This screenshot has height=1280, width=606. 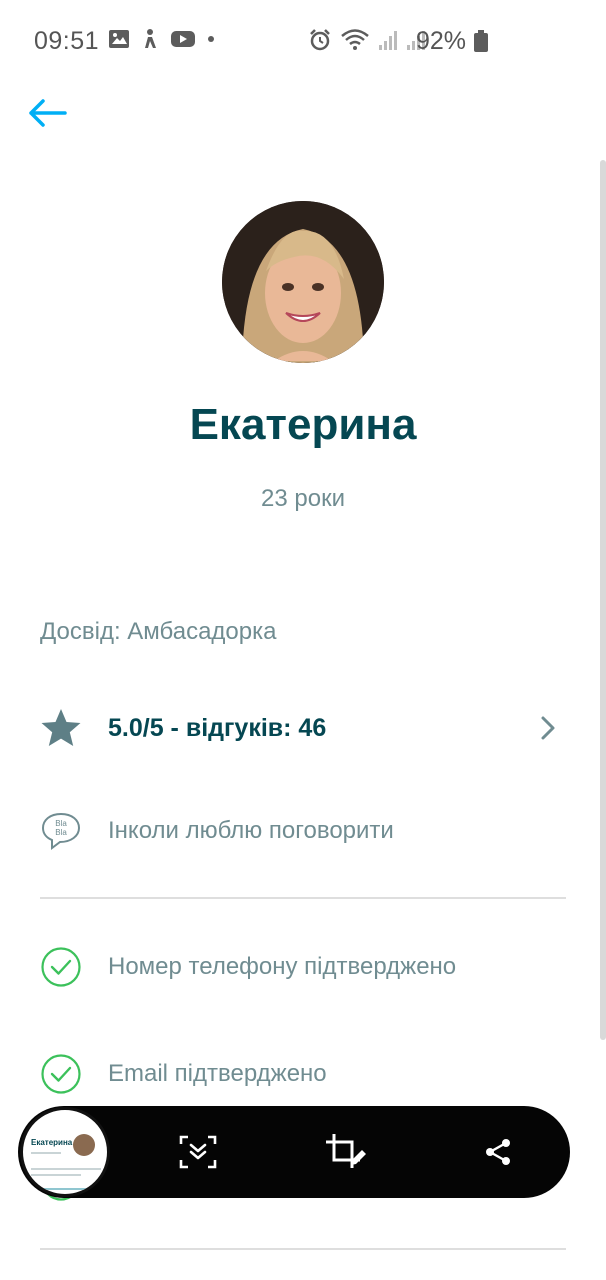 I want to click on image-icon, so click(x=119, y=39).